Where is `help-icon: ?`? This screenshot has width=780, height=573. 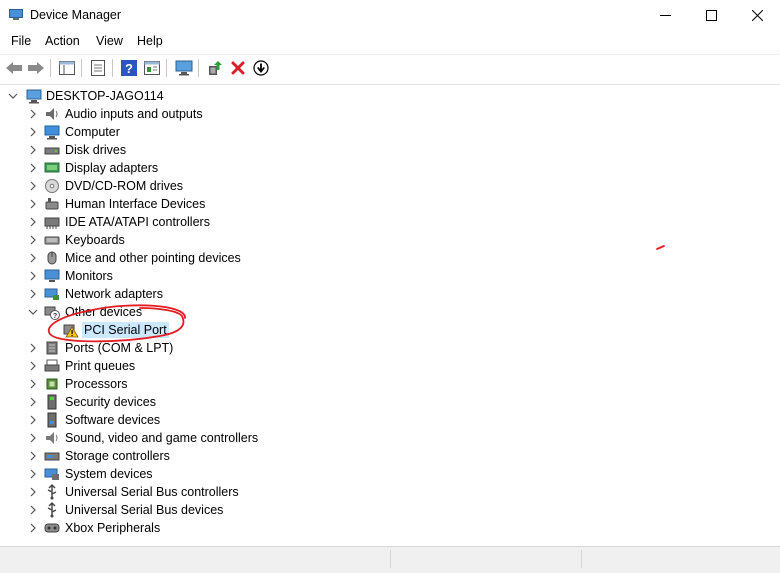
help-icon: ? is located at coordinates (129, 68).